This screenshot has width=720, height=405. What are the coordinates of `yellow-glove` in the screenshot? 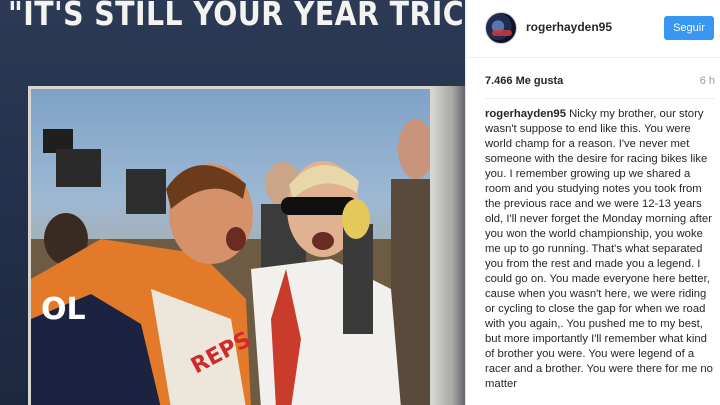 It's located at (356, 219).